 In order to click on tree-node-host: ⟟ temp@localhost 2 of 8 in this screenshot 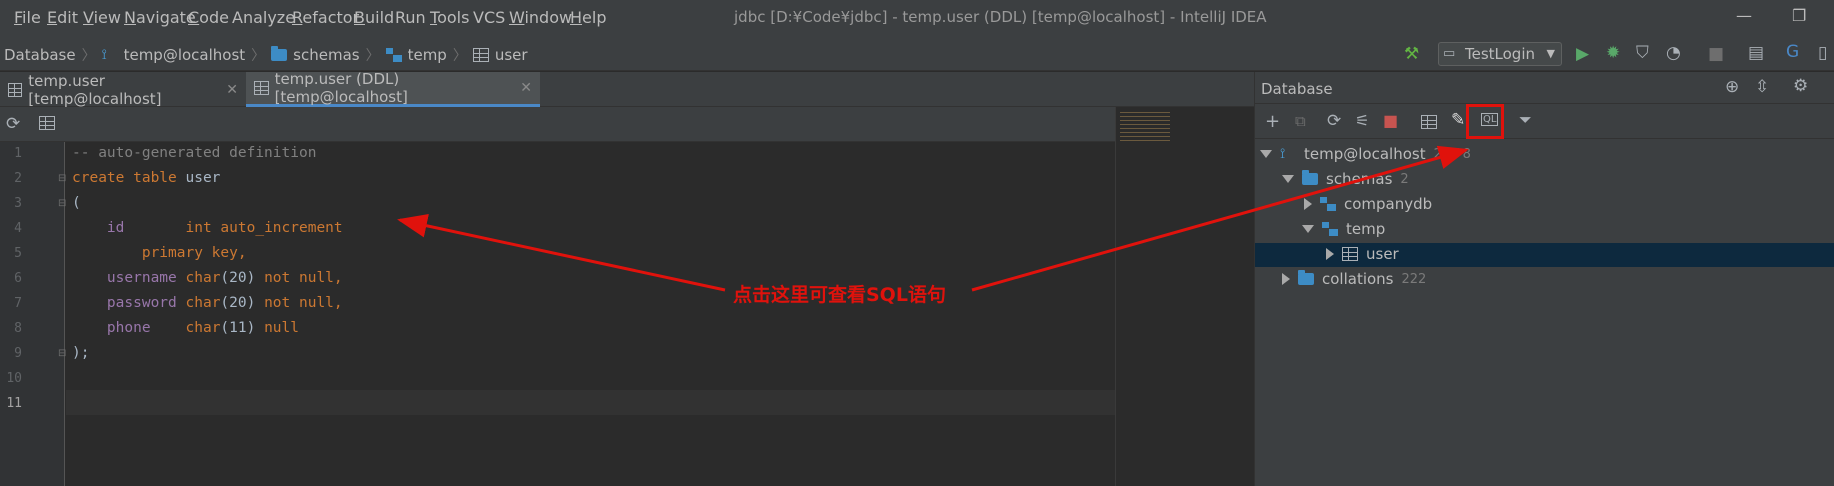, I will do `click(1365, 154)`.